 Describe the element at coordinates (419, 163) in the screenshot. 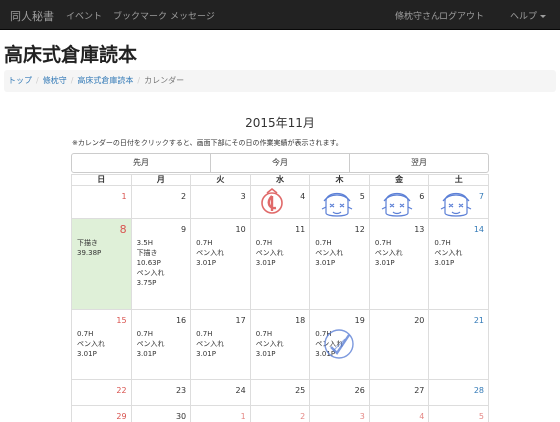

I see `next-month-button: 翌月` at that location.